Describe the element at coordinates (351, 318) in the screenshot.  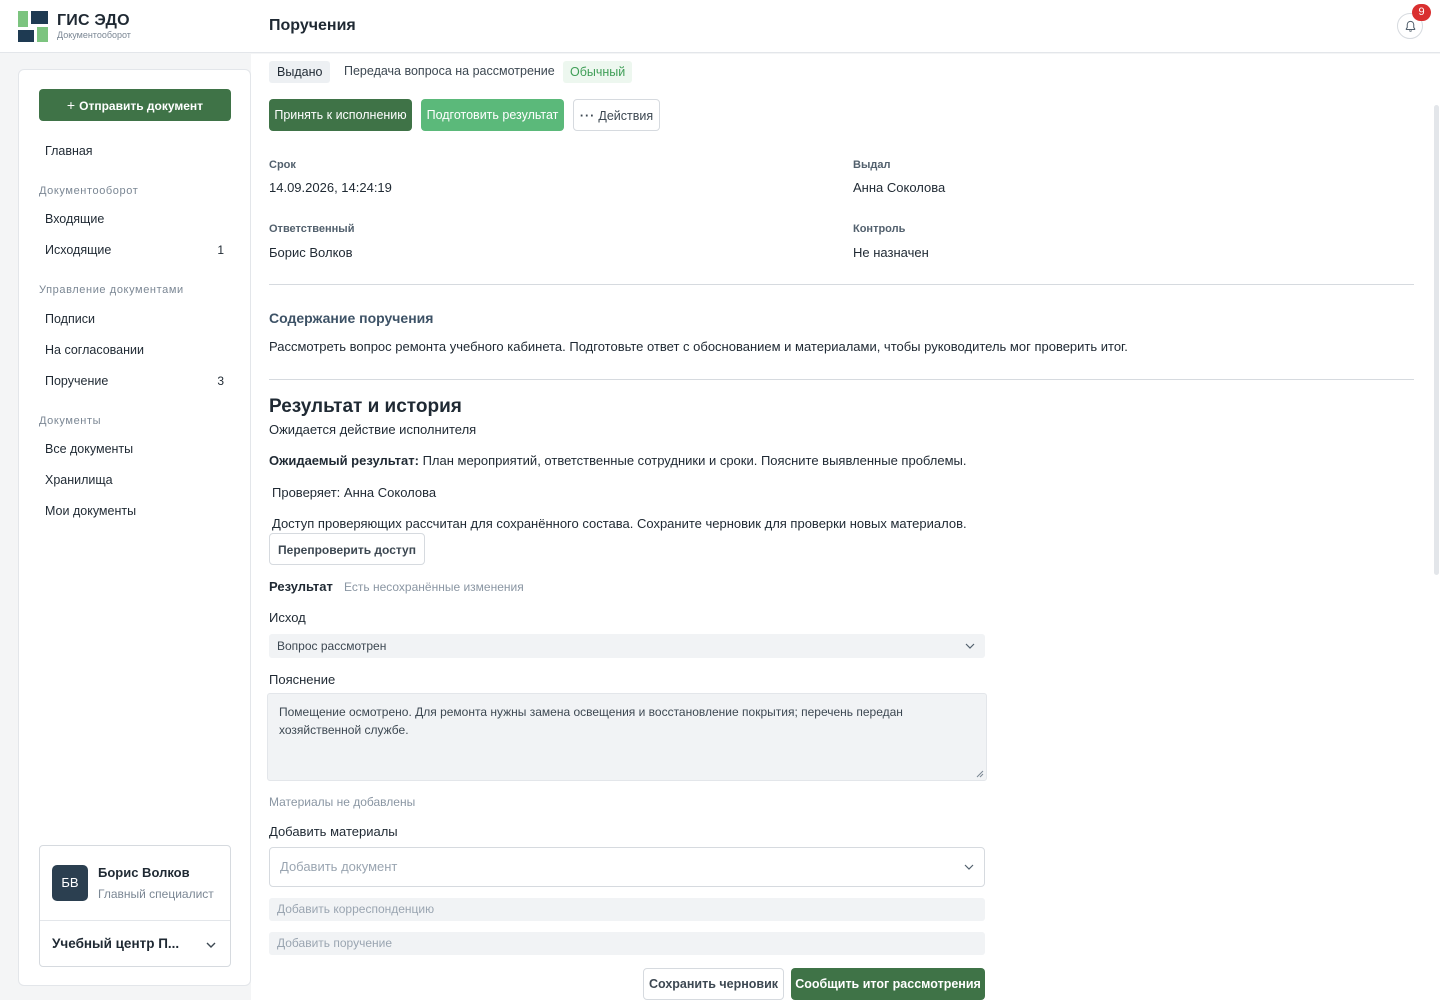
I see `content-heading: Содержание поручения` at that location.